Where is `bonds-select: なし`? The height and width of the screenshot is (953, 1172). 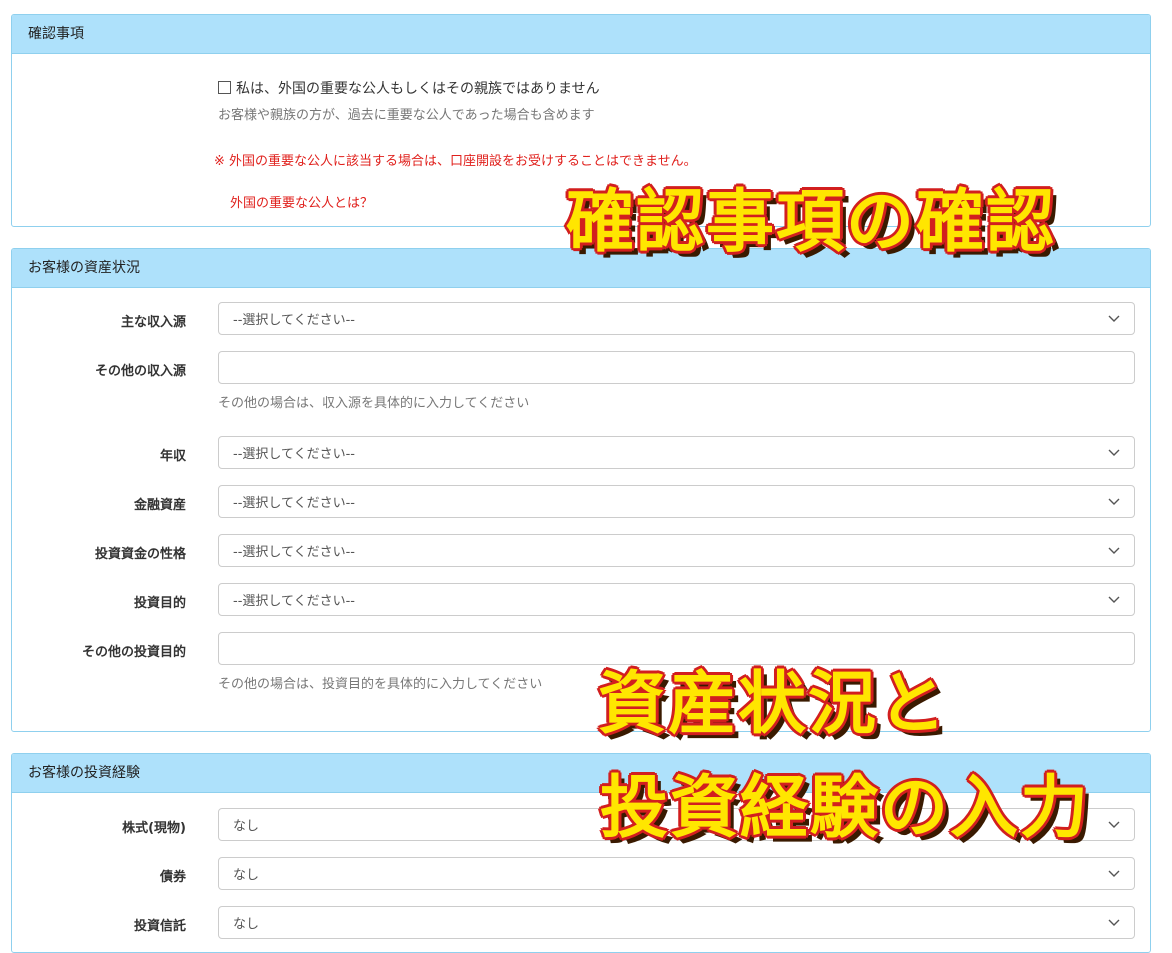 bonds-select: なし is located at coordinates (676, 873).